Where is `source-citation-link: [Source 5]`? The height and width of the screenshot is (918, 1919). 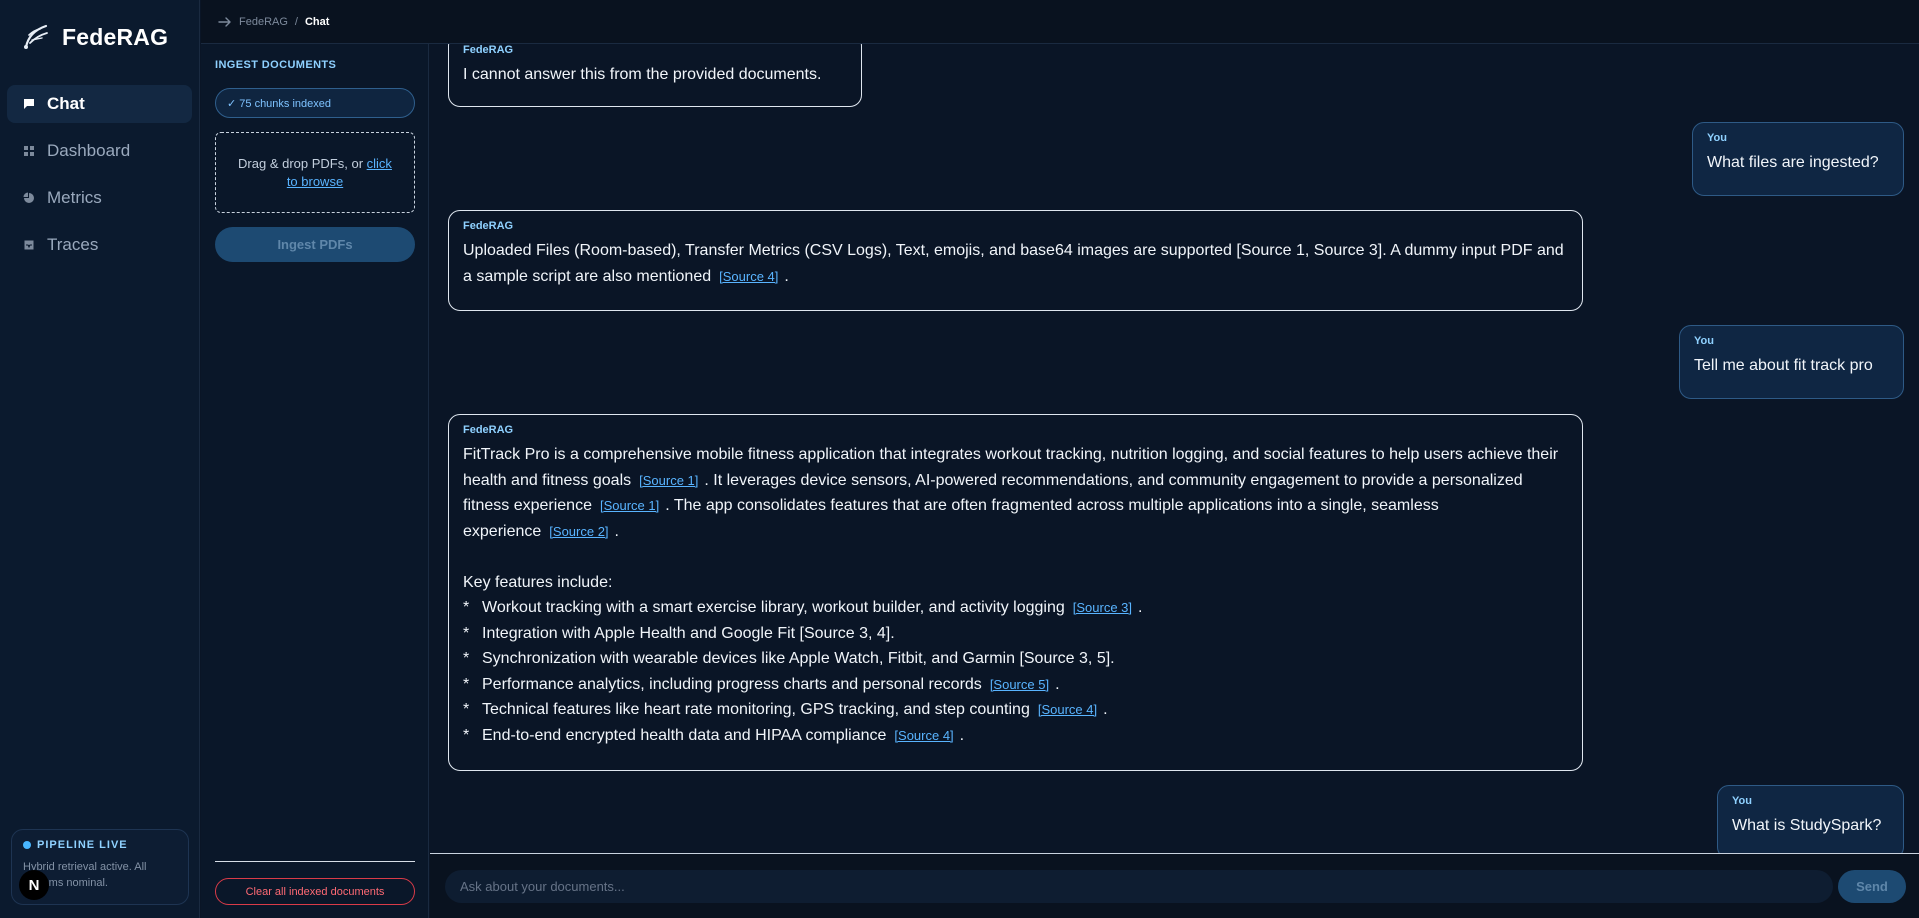 source-citation-link: [Source 5] is located at coordinates (1018, 684).